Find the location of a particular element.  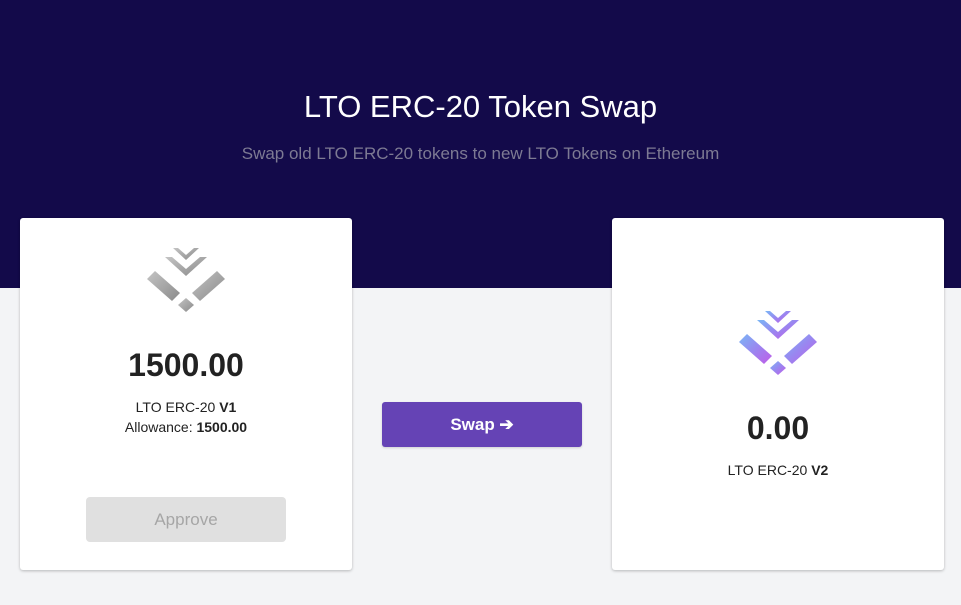

approve-button: Approve is located at coordinates (186, 519).